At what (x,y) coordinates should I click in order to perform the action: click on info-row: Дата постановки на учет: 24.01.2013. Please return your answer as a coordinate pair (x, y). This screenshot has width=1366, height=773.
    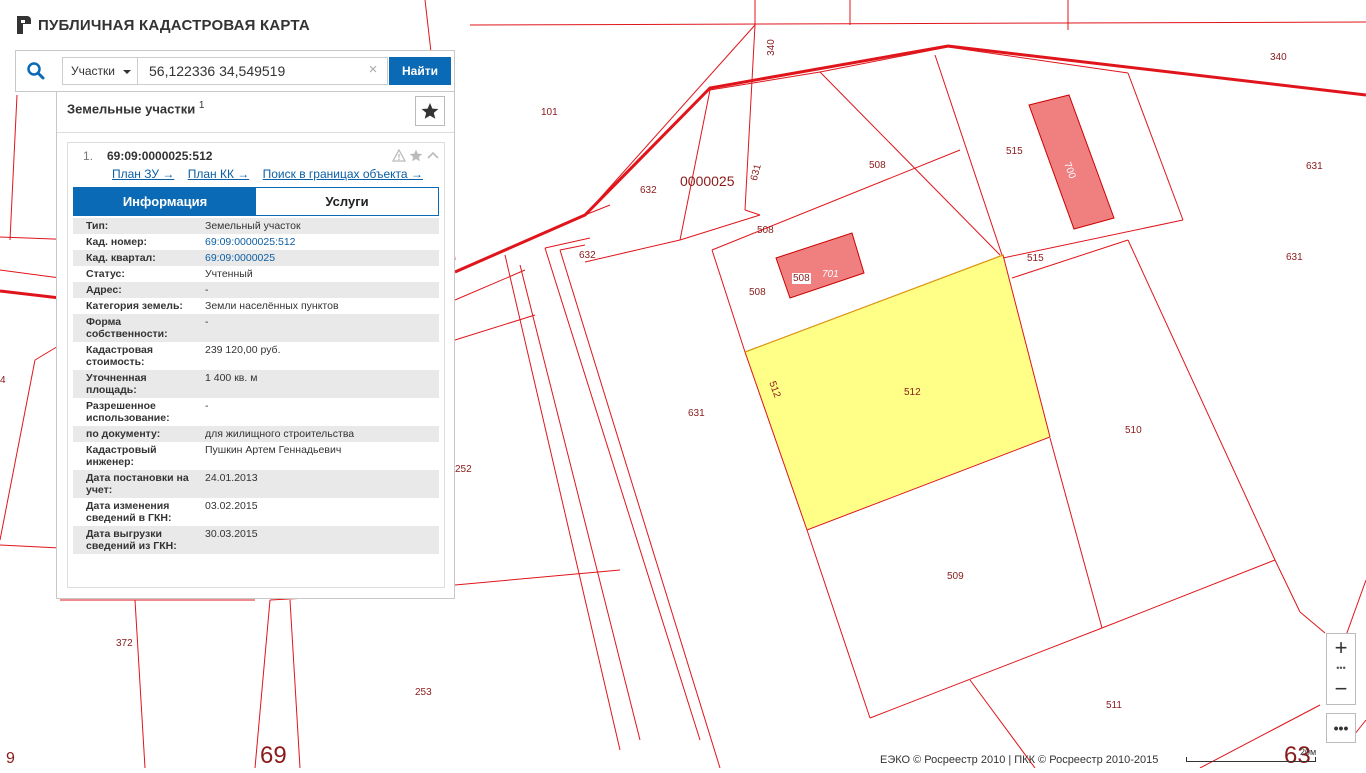
    Looking at the image, I should click on (256, 484).